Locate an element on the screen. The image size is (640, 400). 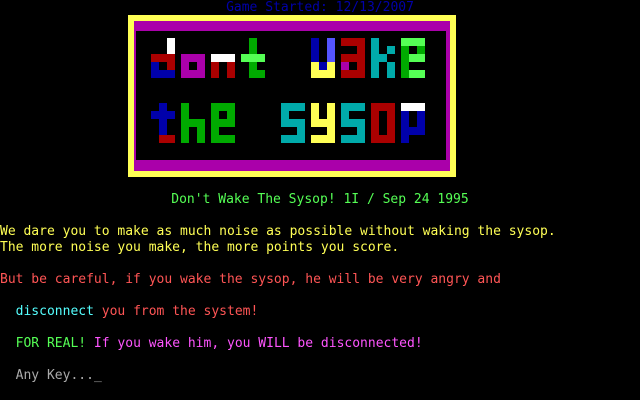
version-line: Don't Wake The Sysop! 1I / Sep 24 1995 is located at coordinates (320, 199).